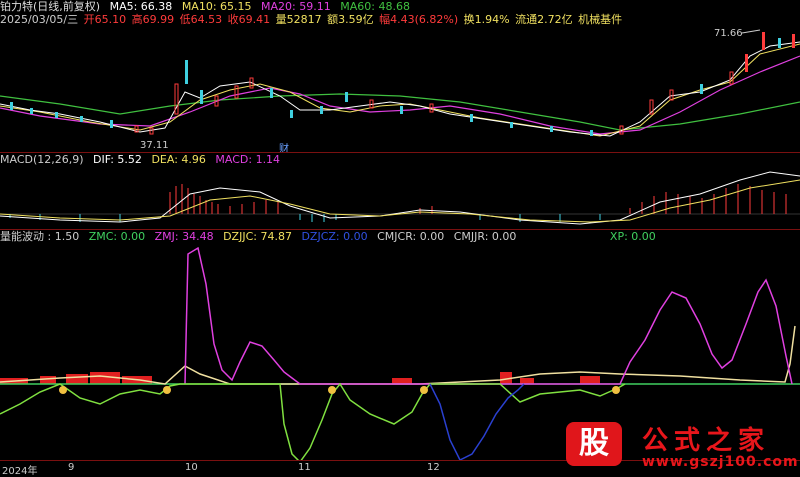 This screenshot has height=477, width=800. I want to click on macd-chart-svg, so click(400, 197).